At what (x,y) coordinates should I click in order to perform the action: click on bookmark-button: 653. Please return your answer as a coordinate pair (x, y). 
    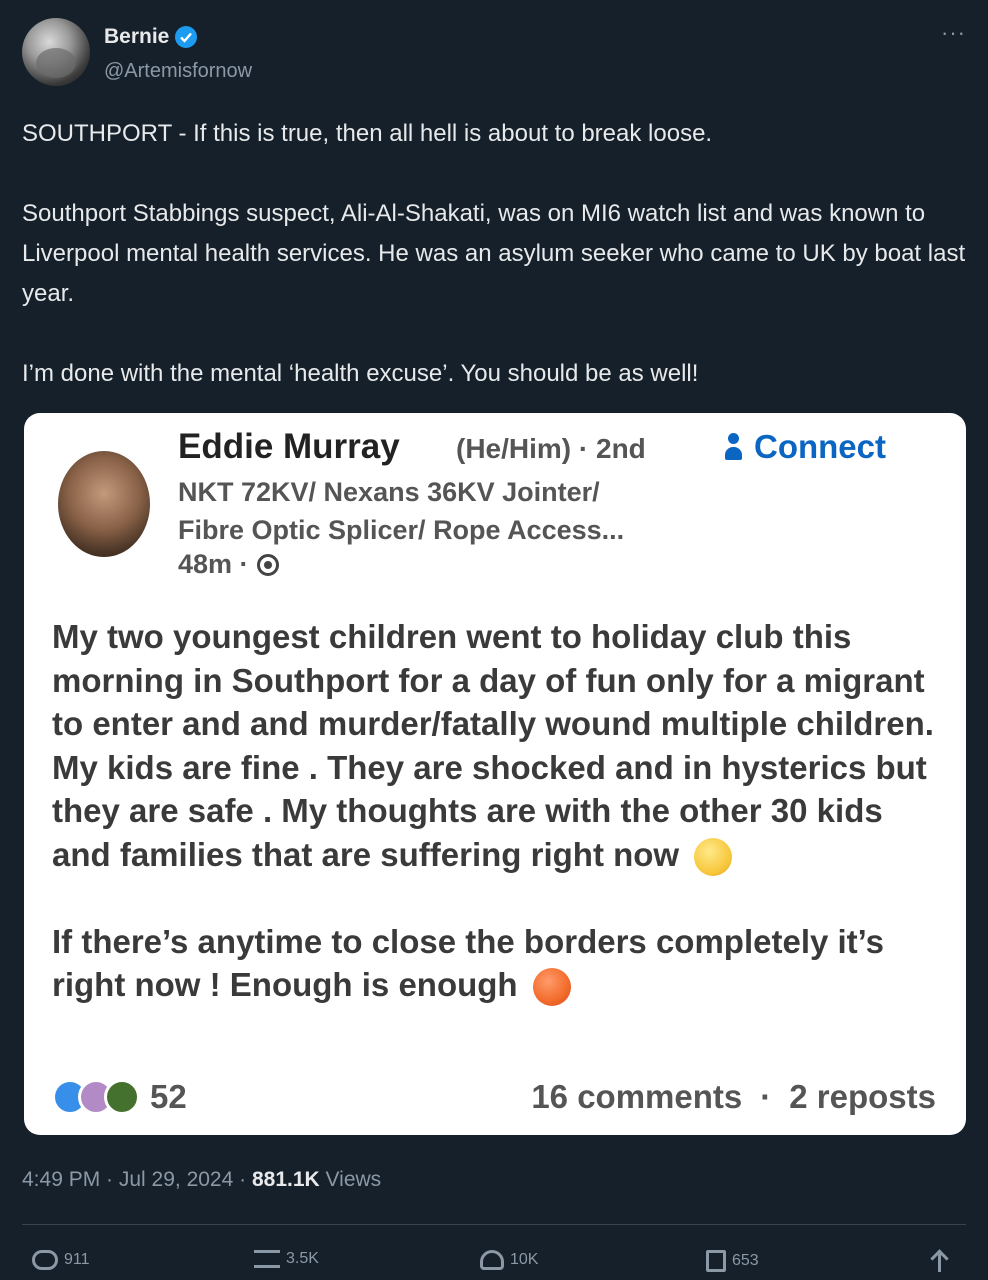
    Looking at the image, I should click on (732, 1261).